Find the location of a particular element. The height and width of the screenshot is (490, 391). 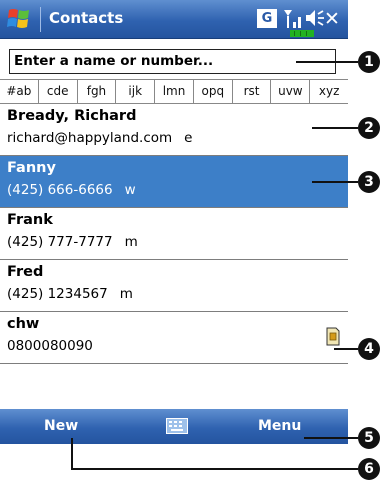

tab-uvw: uvw is located at coordinates (291, 91).